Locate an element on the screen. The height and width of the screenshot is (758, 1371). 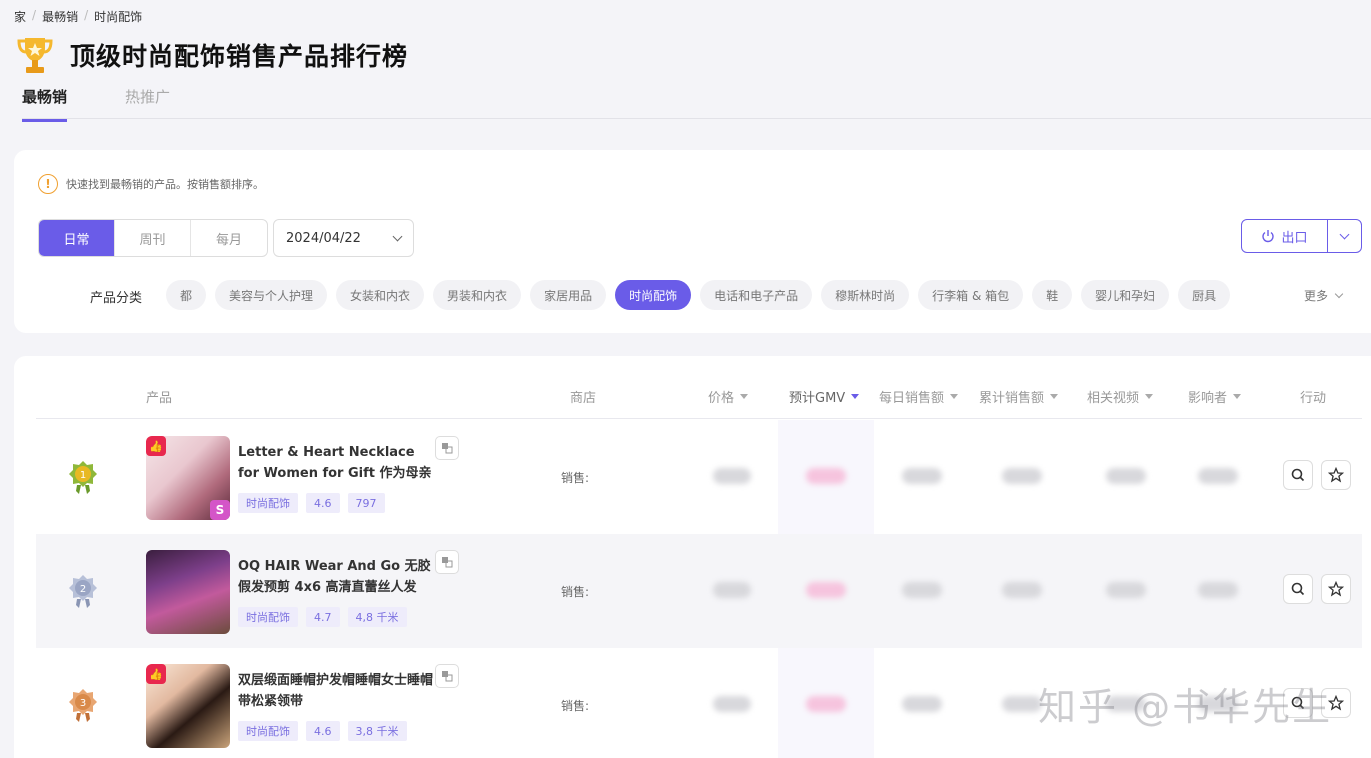
more-categories-button: 更多 is located at coordinates (1324, 295).